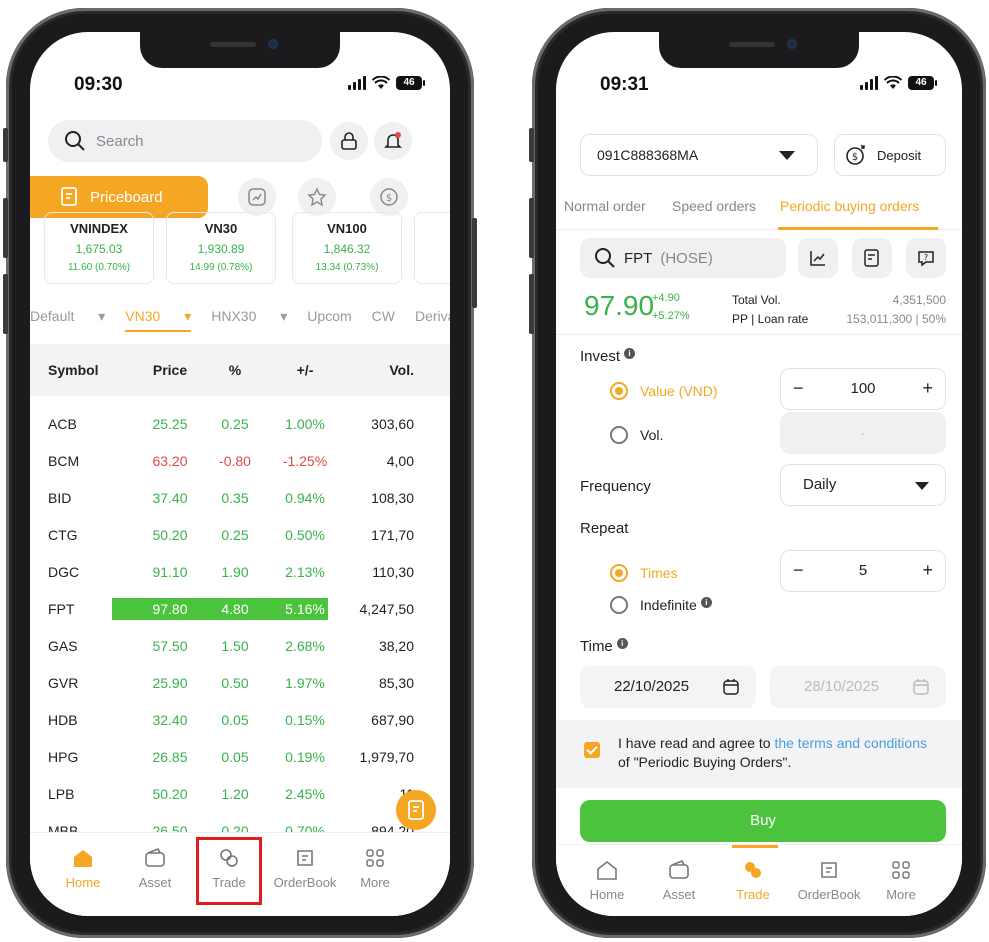  Describe the element at coordinates (240, 757) in the screenshot. I see `table-row: HPG 26.85 0.05 0.19% 1,979,70` at that location.